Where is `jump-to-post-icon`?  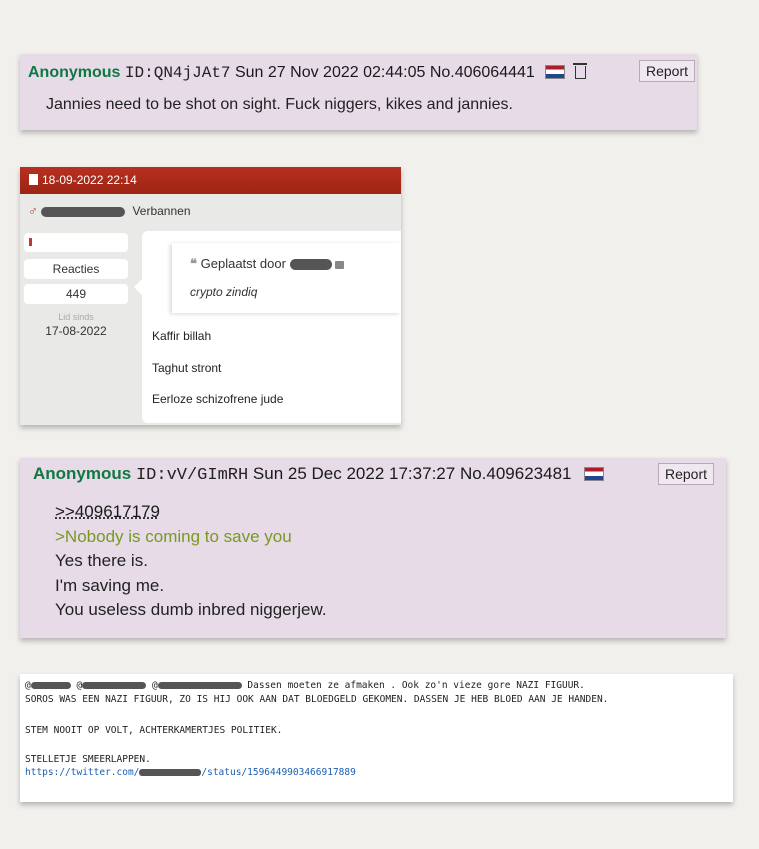
jump-to-post-icon is located at coordinates (340, 264).